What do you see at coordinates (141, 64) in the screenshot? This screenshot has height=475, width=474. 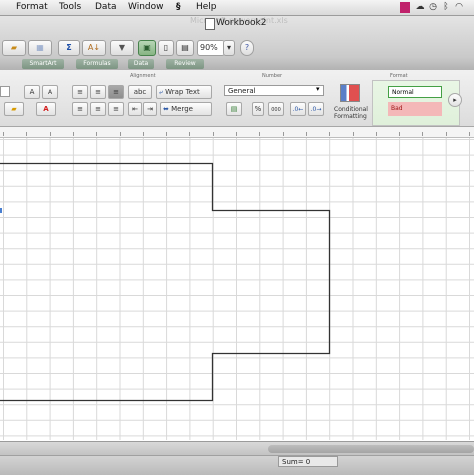 I see `tab-data: Data` at bounding box center [141, 64].